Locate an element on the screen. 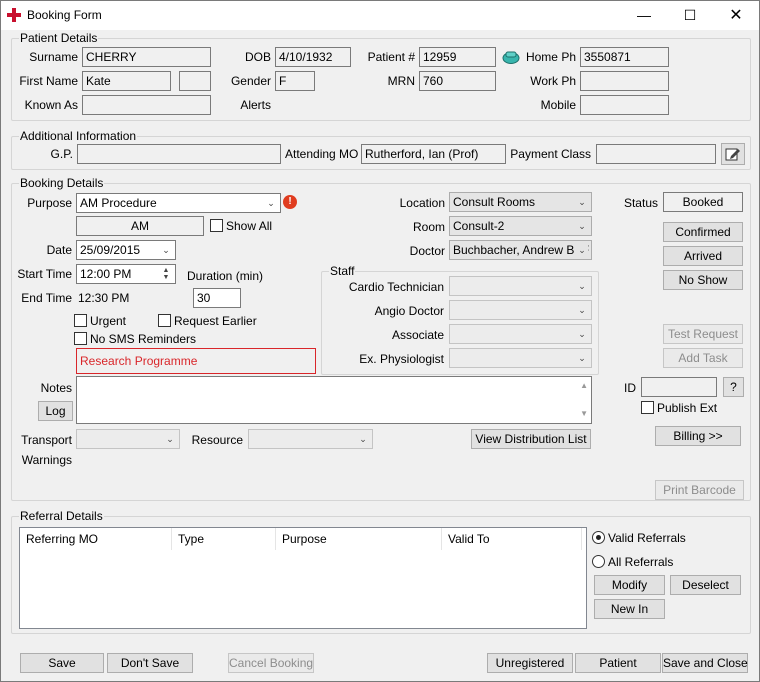 Image resolution: width=760 pixels, height=682 pixels. urgent-checkbox is located at coordinates (80, 320).